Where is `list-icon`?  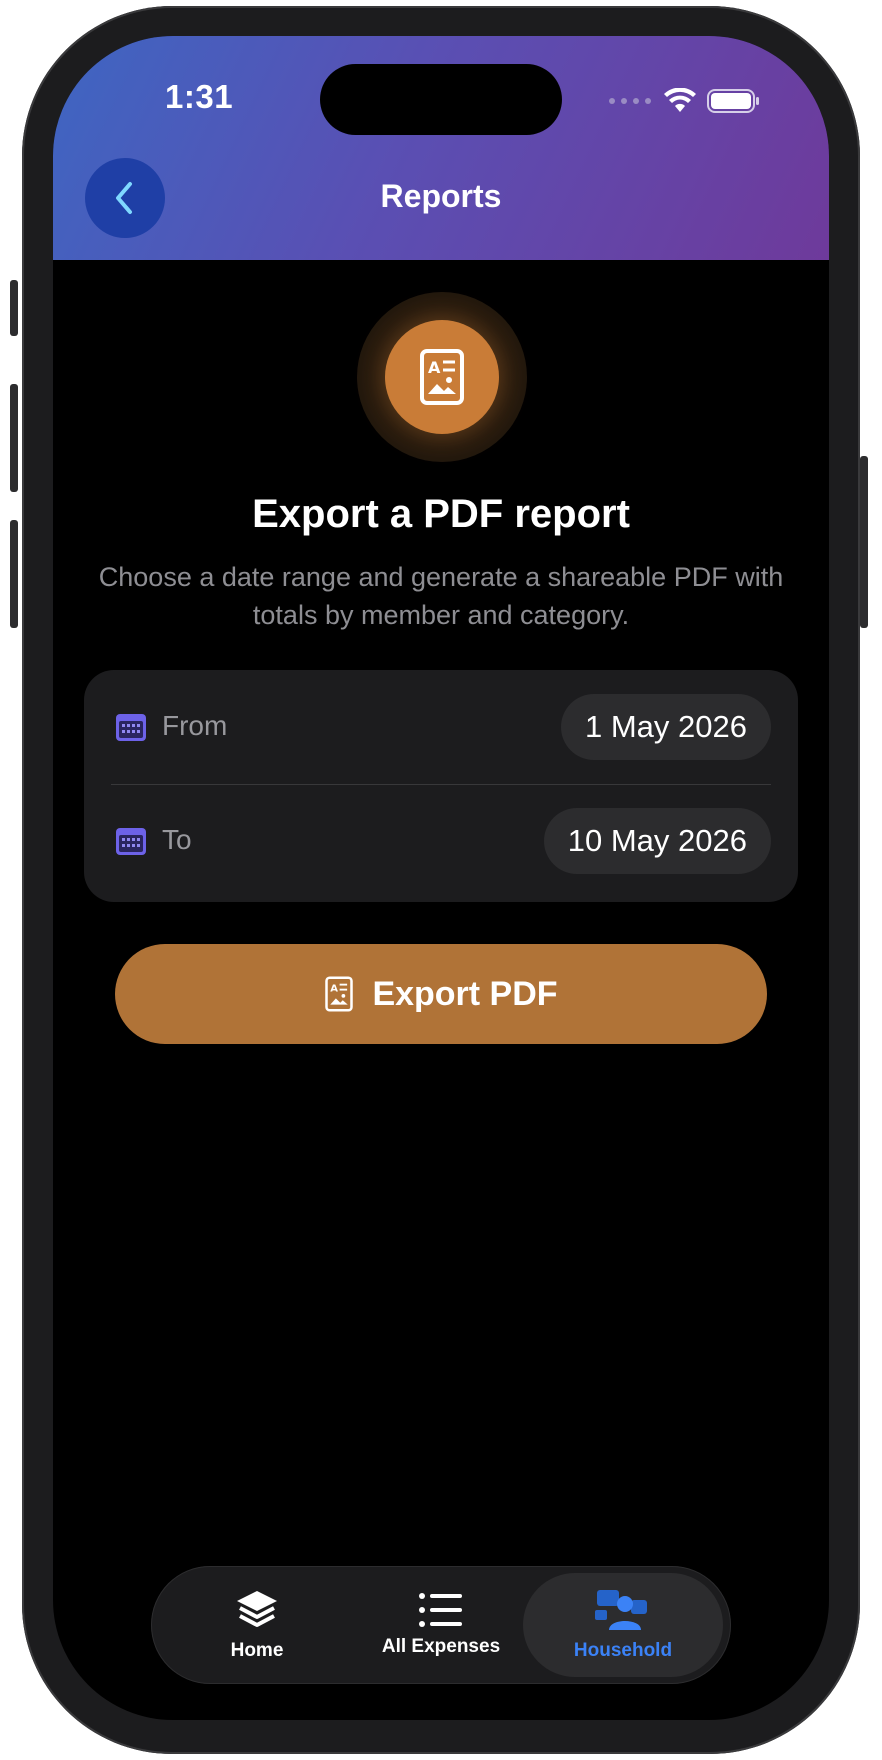 list-icon is located at coordinates (440, 1610).